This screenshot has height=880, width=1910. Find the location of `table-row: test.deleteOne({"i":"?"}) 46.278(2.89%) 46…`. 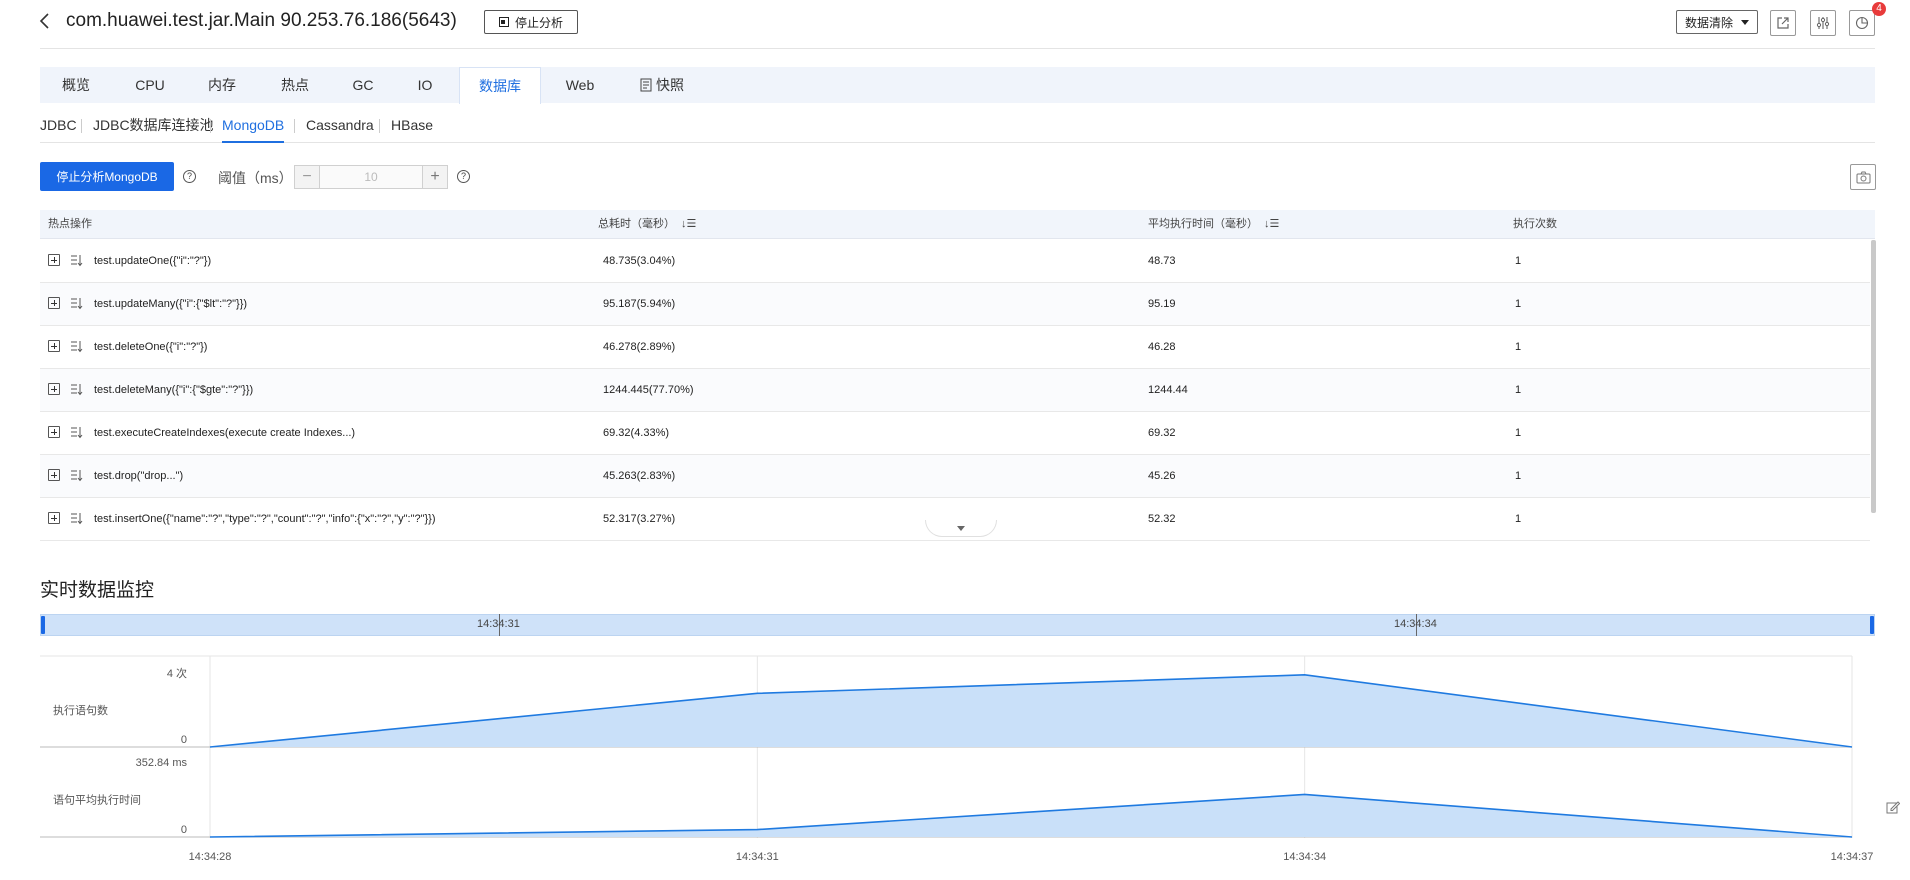

table-row: test.deleteOne({"i":"?"}) 46.278(2.89%) 46… is located at coordinates (955, 347).